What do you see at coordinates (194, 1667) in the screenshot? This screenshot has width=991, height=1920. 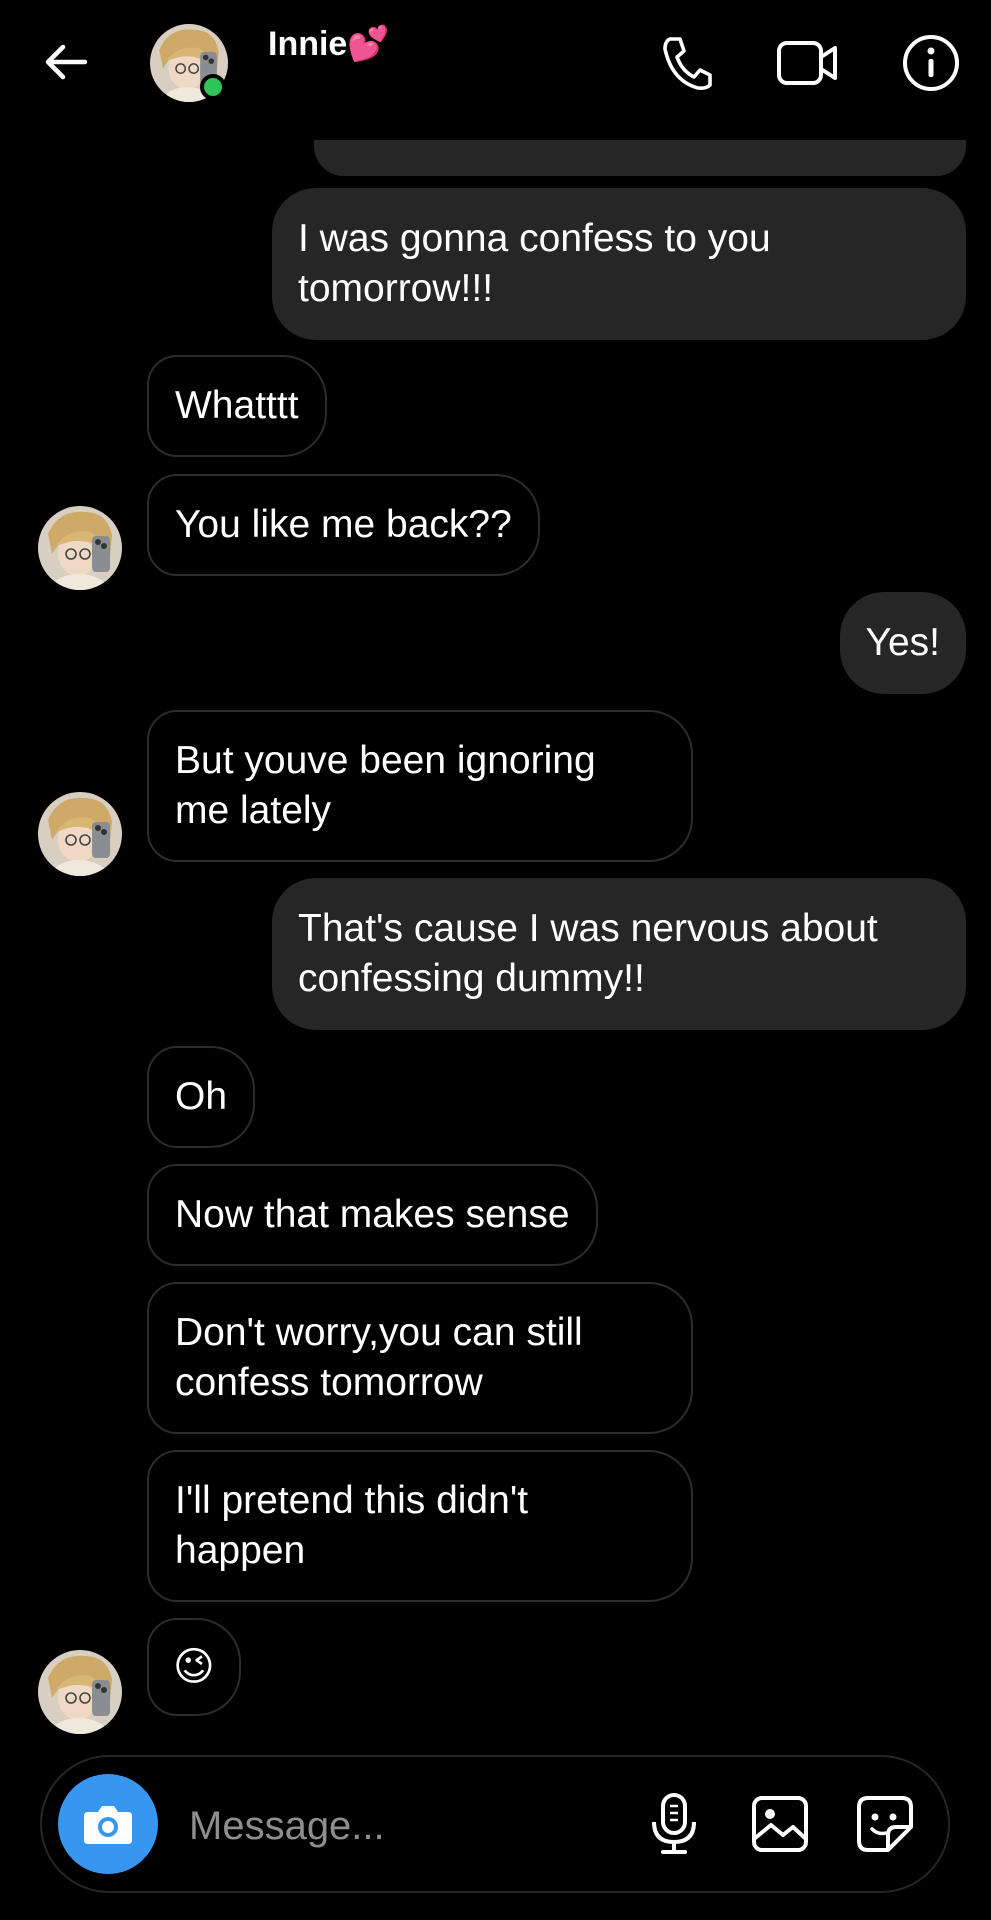 I see `message-bubble-emoji: 😉` at bounding box center [194, 1667].